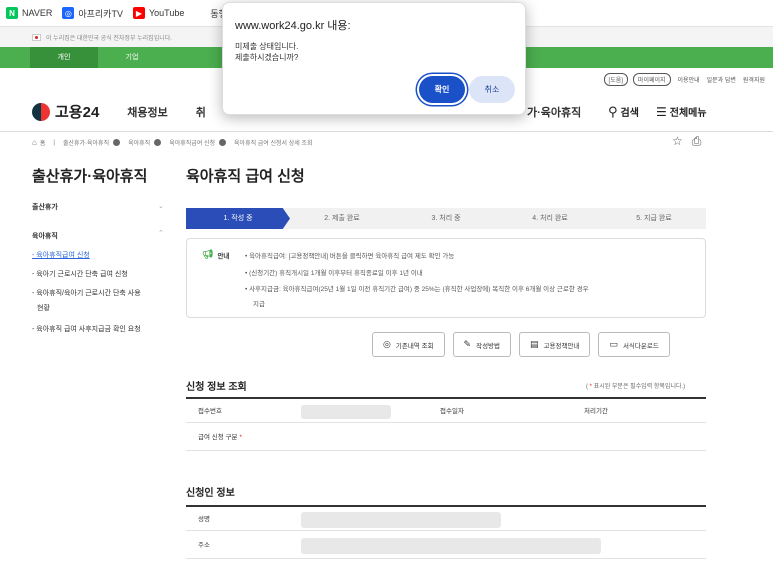  What do you see at coordinates (442, 89) in the screenshot?
I see `ok-button: 확인` at bounding box center [442, 89].